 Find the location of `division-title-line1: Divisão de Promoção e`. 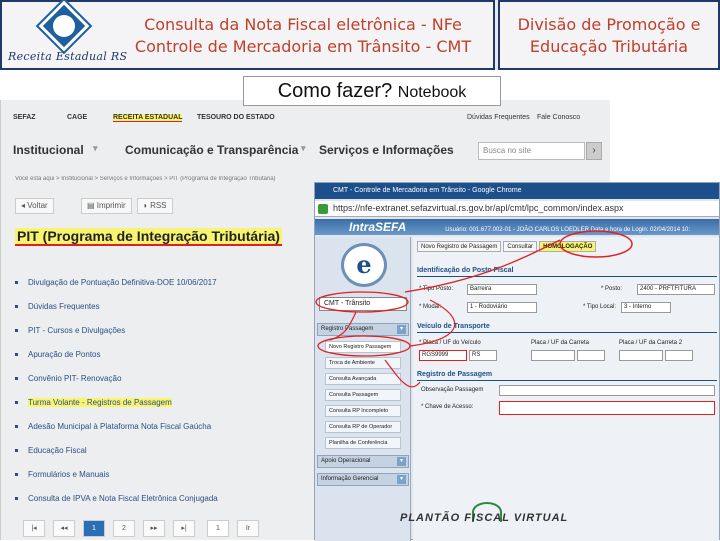

division-title-line1: Divisão de Promoção e is located at coordinates (609, 24).